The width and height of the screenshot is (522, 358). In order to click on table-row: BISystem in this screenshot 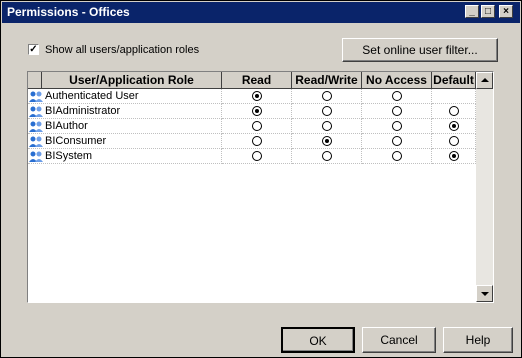, I will do `click(252, 156)`.